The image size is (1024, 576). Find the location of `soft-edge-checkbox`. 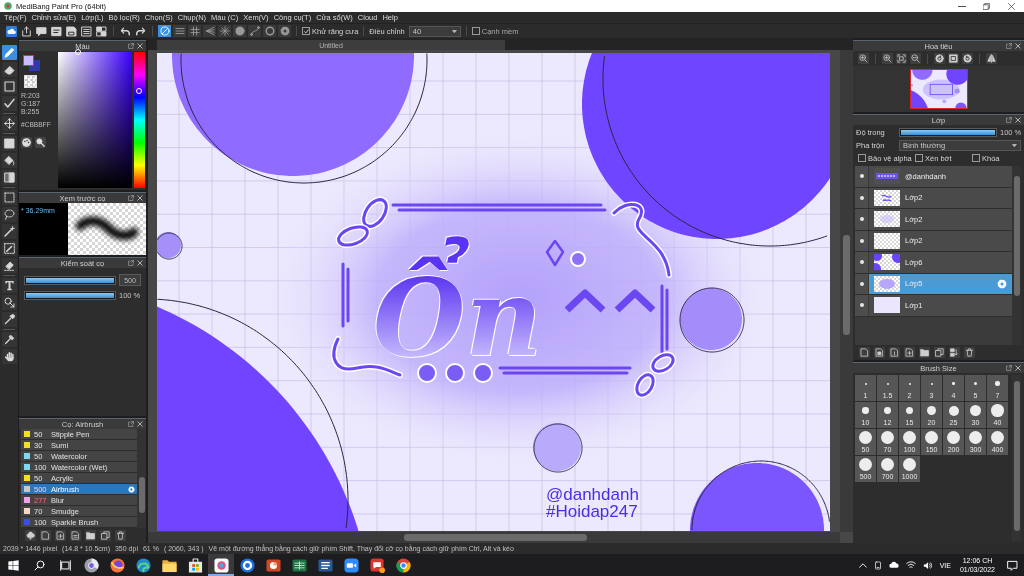

soft-edge-checkbox is located at coordinates (475, 31).